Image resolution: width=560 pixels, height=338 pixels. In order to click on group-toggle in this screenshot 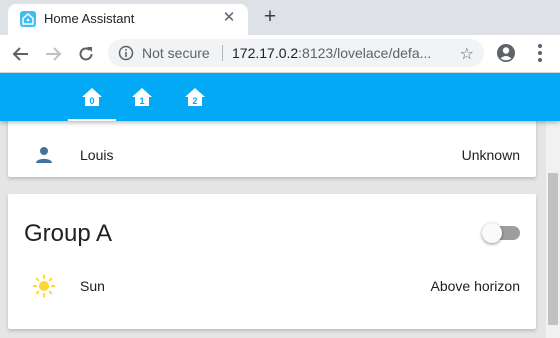, I will do `click(501, 233)`.